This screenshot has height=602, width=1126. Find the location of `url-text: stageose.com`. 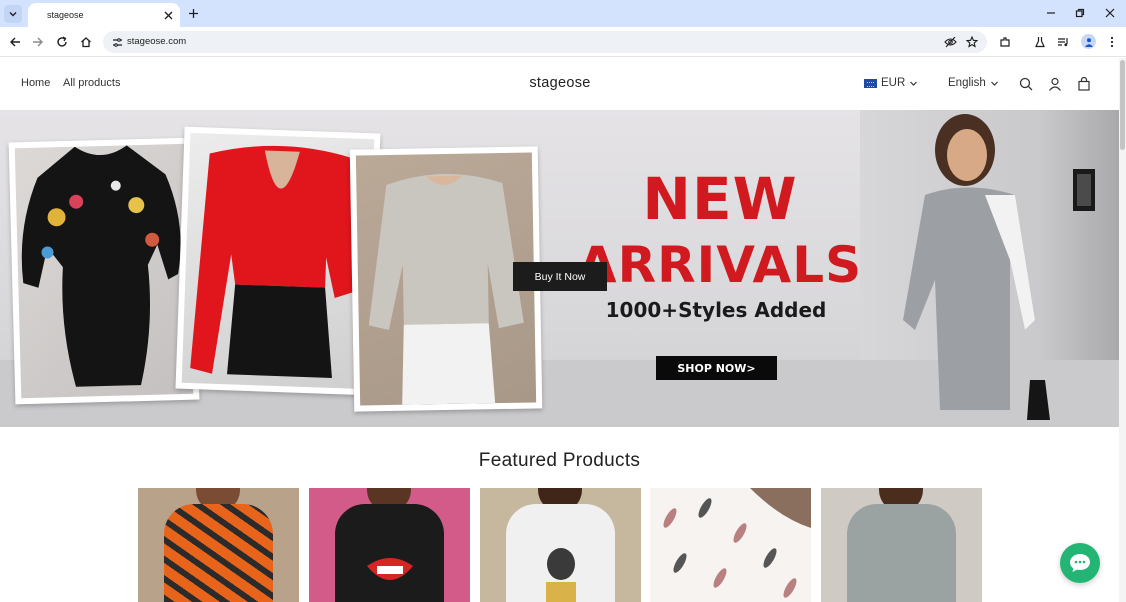

url-text: stageose.com is located at coordinates (157, 41).